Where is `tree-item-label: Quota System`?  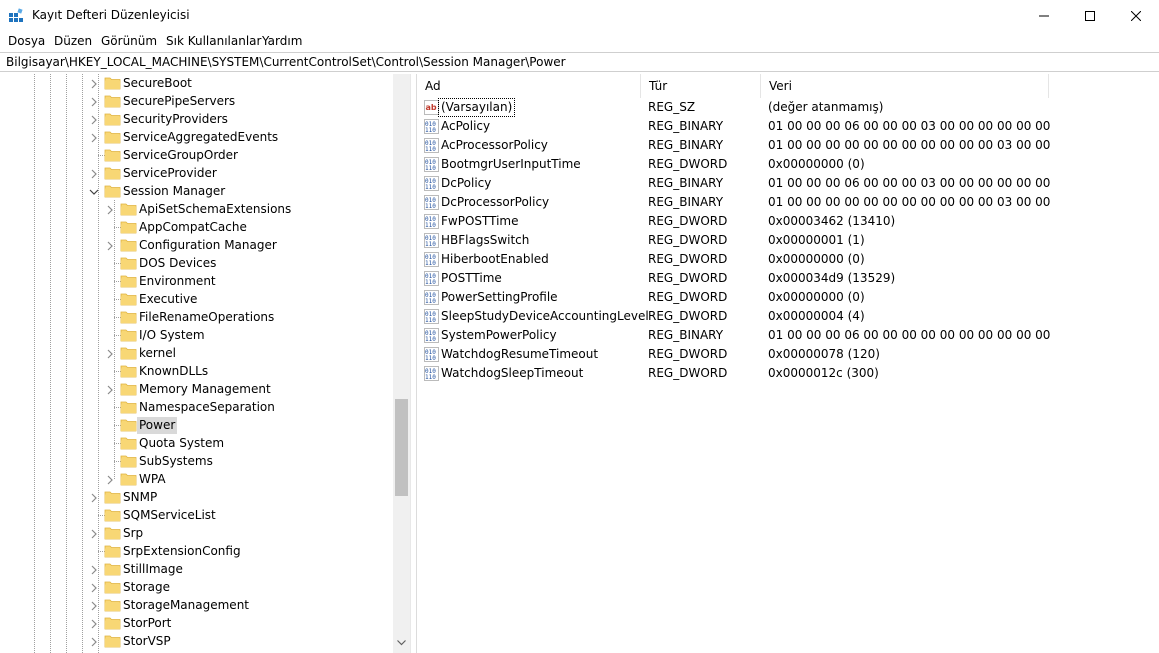 tree-item-label: Quota System is located at coordinates (181, 443).